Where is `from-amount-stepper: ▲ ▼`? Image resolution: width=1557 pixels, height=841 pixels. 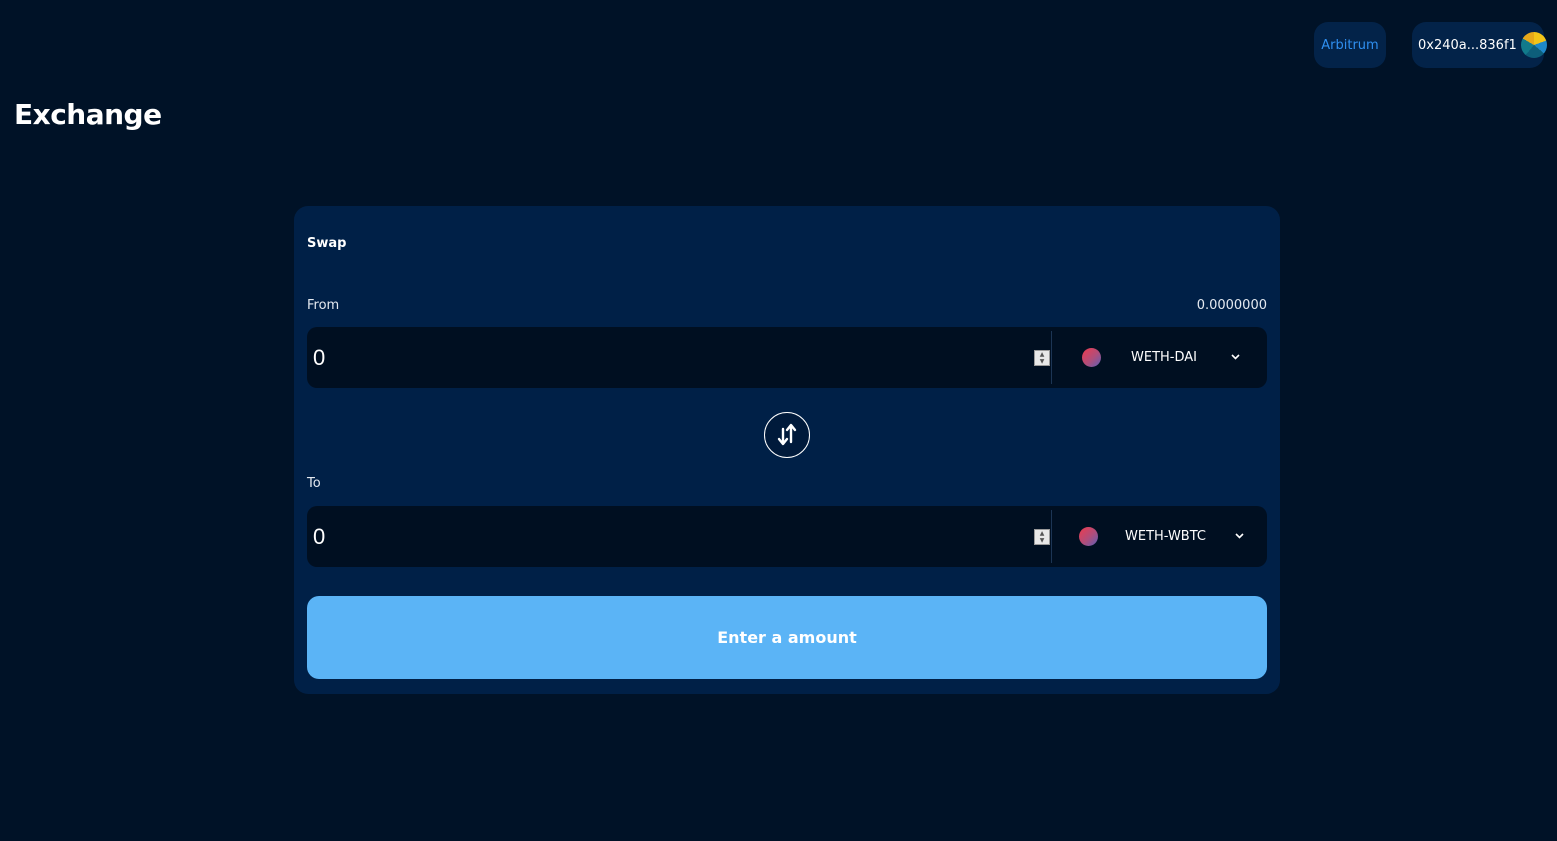 from-amount-stepper: ▲ ▼ is located at coordinates (1042, 358).